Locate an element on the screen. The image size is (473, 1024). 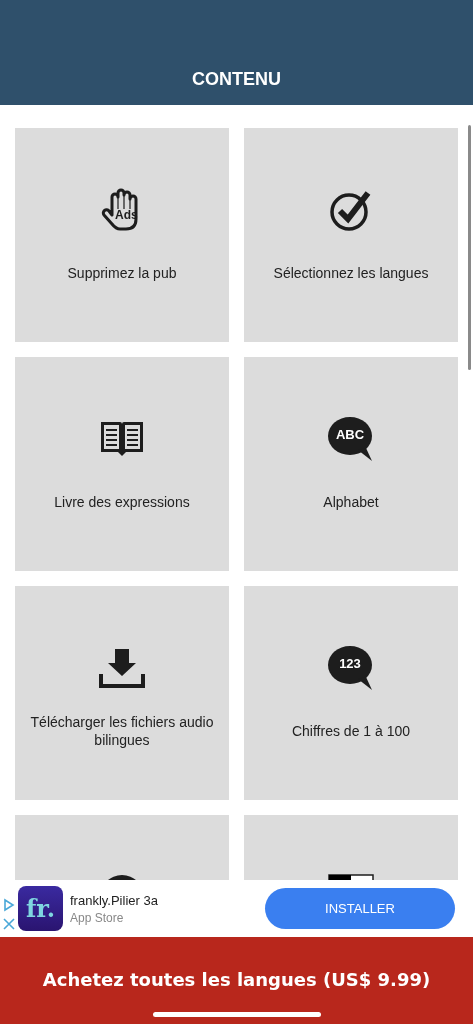
menu-tile: Sélectionnez les langues is located at coordinates (351, 235).